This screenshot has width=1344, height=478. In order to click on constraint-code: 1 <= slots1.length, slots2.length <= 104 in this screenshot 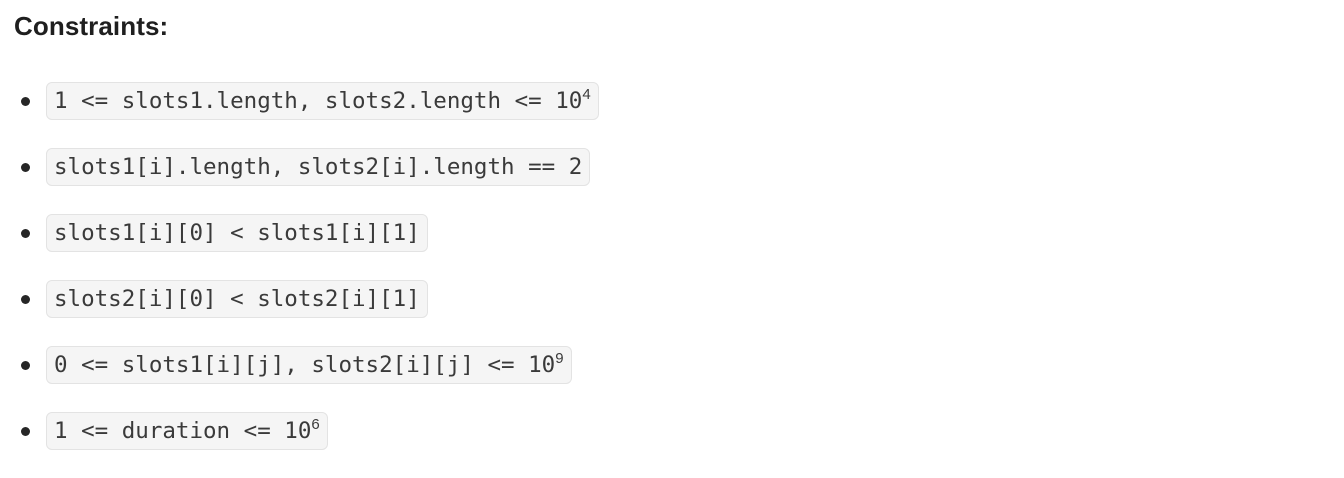, I will do `click(322, 101)`.